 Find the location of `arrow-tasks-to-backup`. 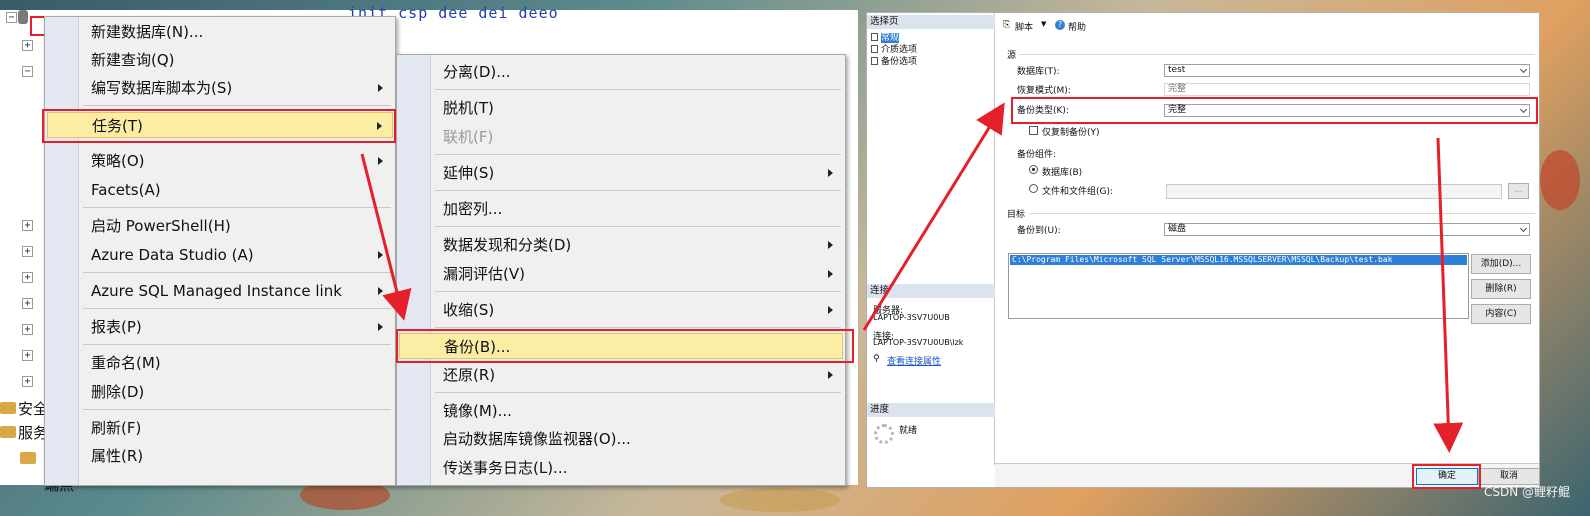

arrow-tasks-to-backup is located at coordinates (386, 237).